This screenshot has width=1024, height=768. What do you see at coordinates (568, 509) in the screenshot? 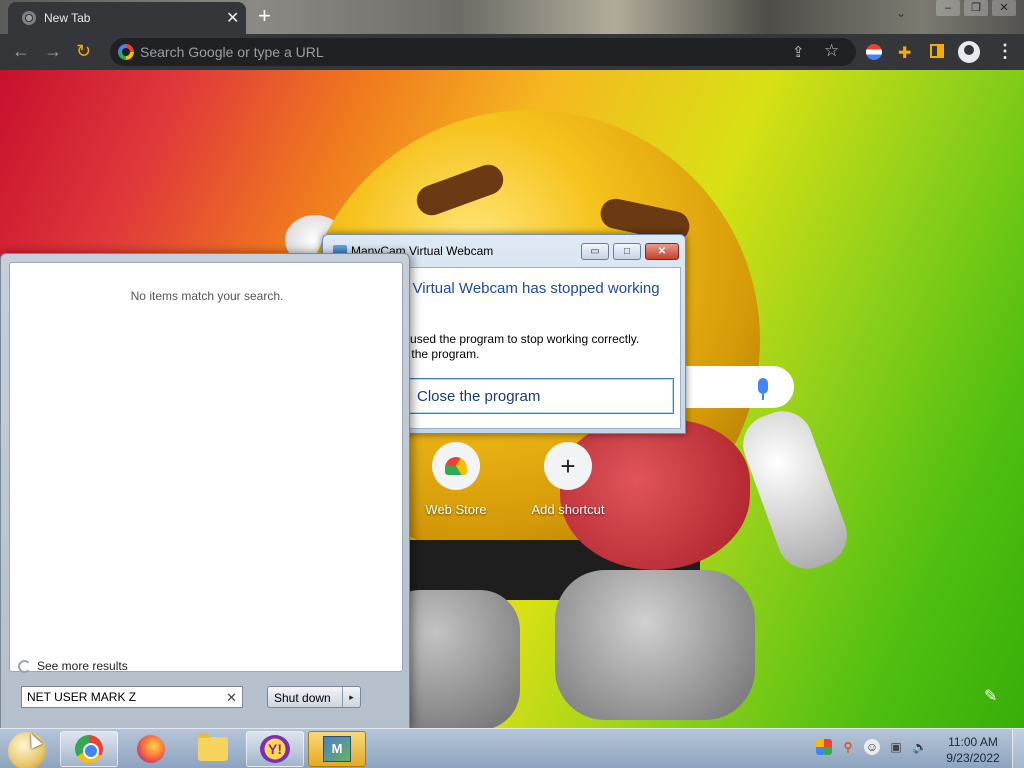
I see `shortcut-label: Add shortcut` at bounding box center [568, 509].